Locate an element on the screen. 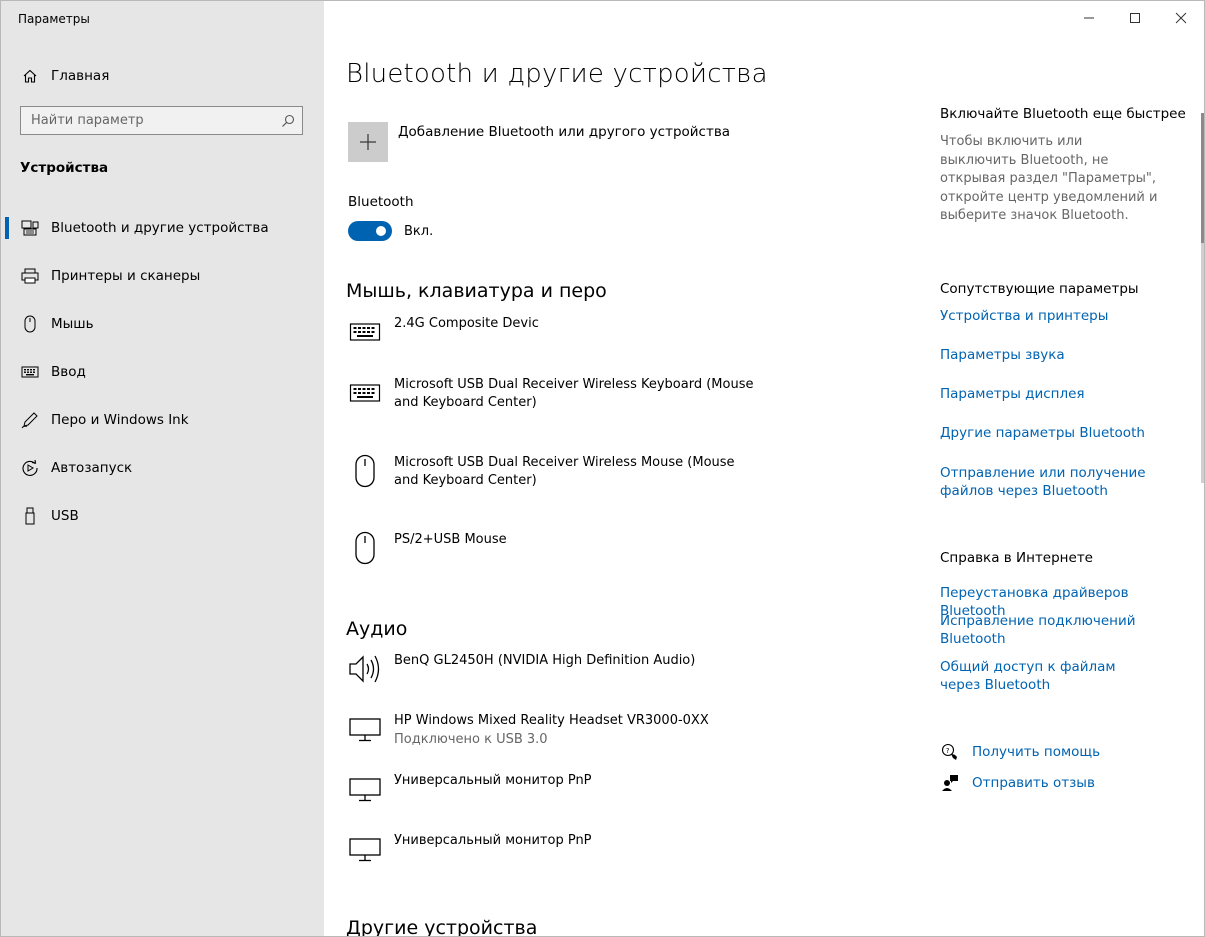 This screenshot has width=1205, height=937. group-title-other-devices: Другие устройства is located at coordinates (442, 927).